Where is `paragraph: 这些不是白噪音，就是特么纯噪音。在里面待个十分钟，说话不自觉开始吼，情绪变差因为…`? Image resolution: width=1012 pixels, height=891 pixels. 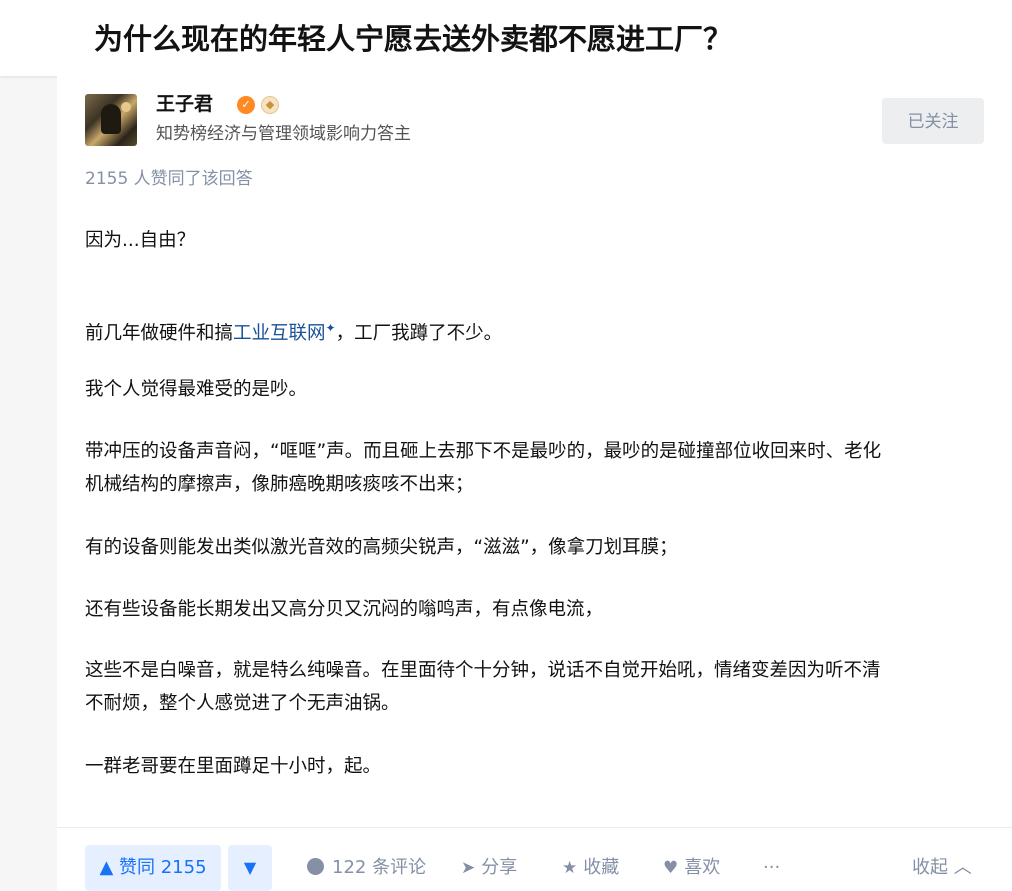
paragraph: 这些不是白噪音，就是特么纯噪音。在里面待个十分钟，说话不自觉开始吼，情绪变差因为… is located at coordinates (483, 670).